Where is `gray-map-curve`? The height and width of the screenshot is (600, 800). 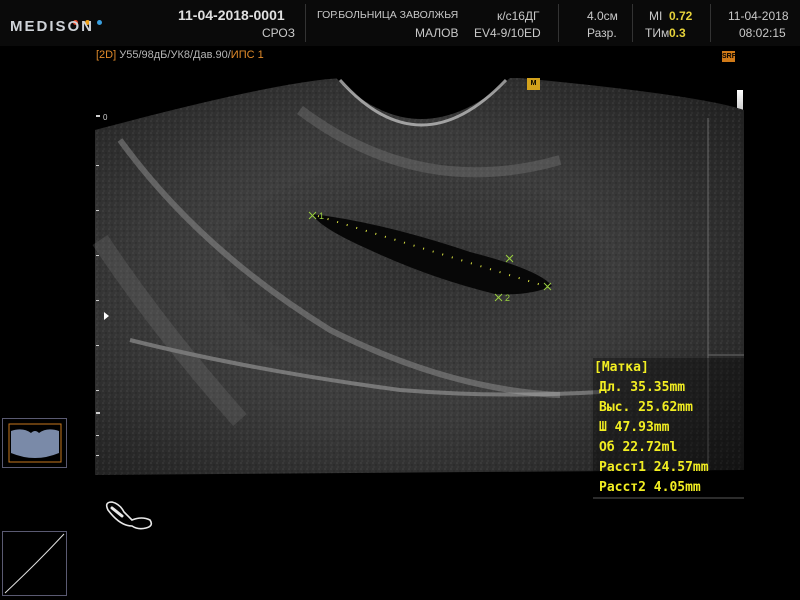 gray-map-curve is located at coordinates (34, 563).